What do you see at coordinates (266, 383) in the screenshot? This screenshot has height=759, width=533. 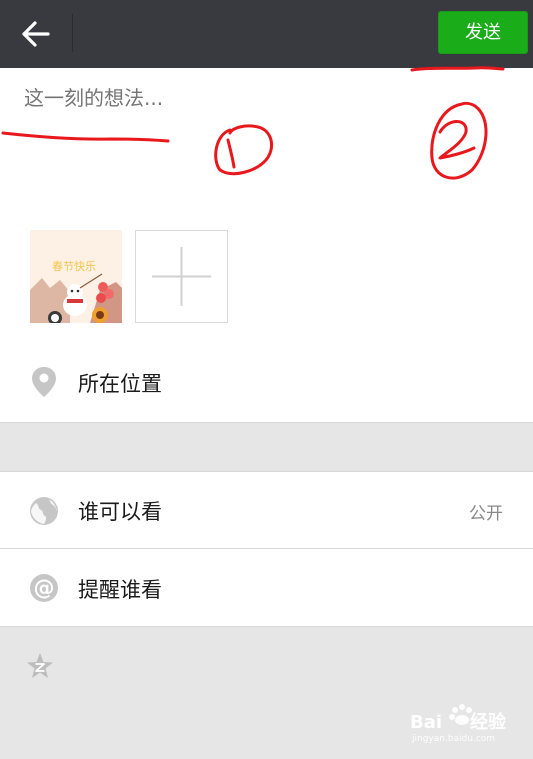 I see `location-row: 所在位置` at bounding box center [266, 383].